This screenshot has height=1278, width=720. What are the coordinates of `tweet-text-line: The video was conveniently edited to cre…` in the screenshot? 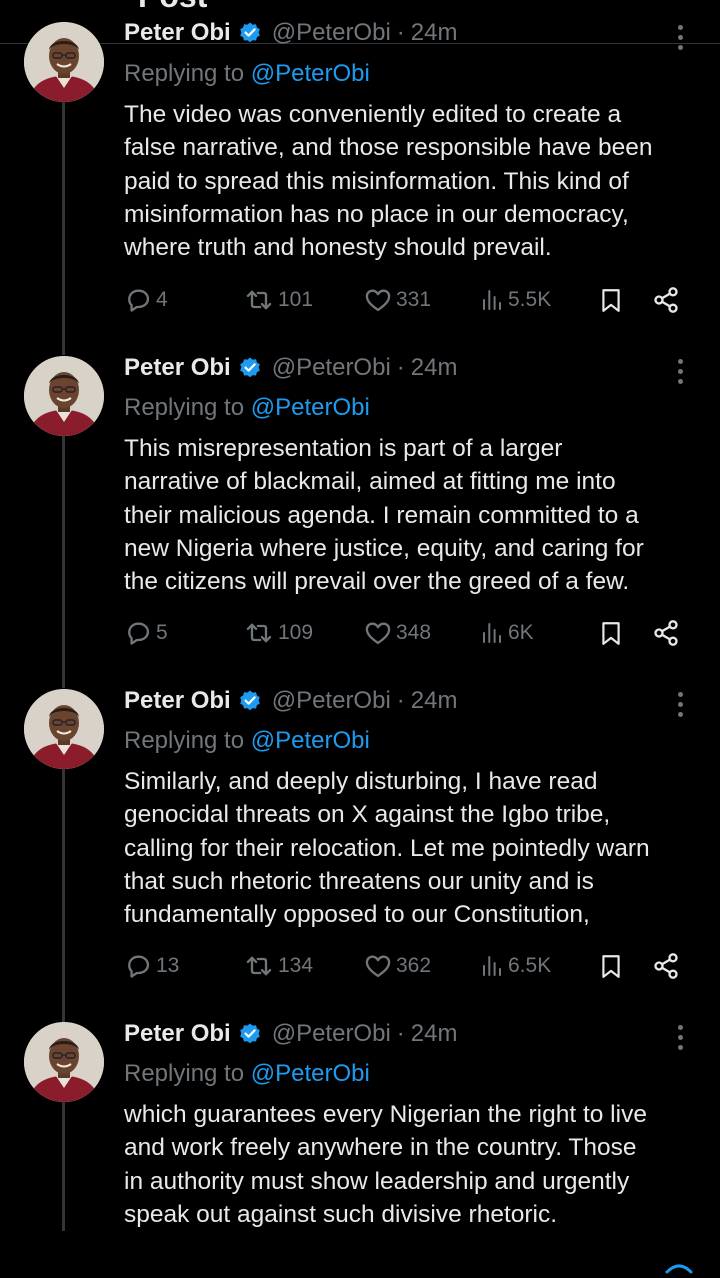 It's located at (373, 114).